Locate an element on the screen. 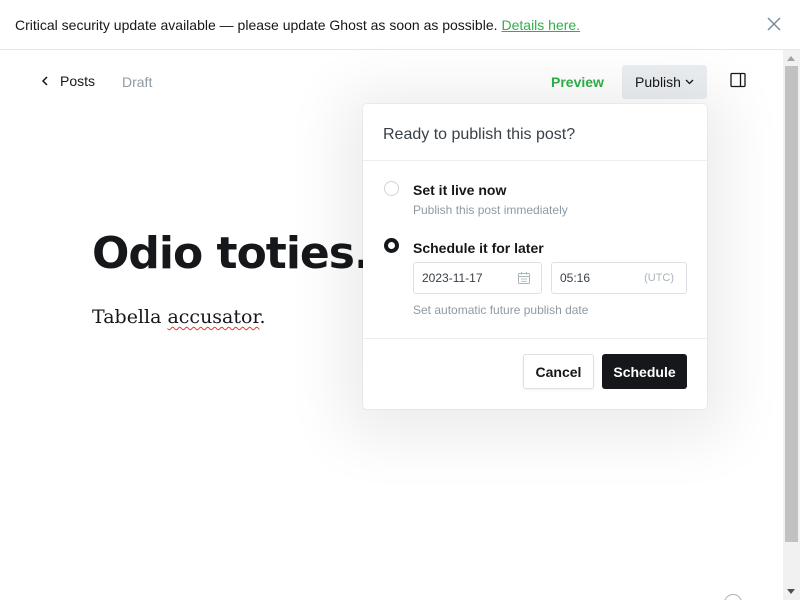  cancel-label: Cancel is located at coordinates (558, 371).